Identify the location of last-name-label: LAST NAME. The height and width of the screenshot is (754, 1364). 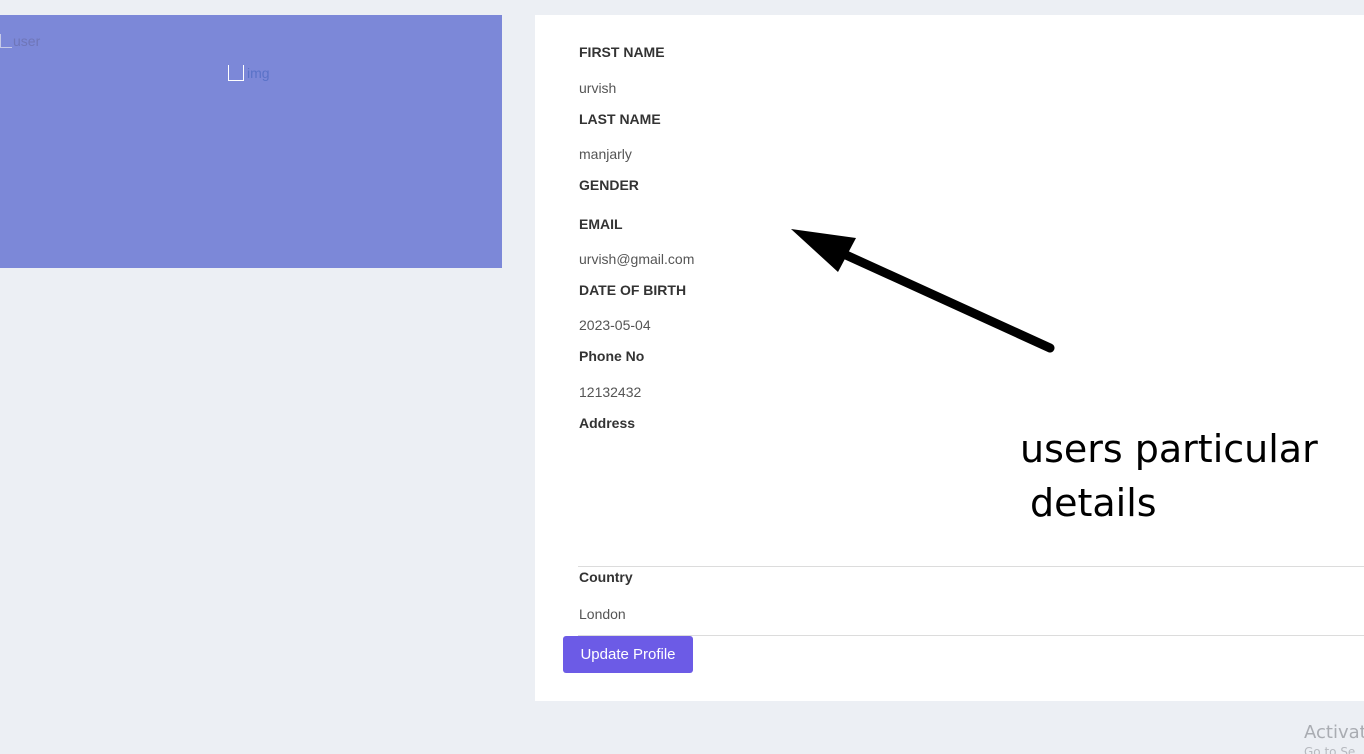
(620, 119).